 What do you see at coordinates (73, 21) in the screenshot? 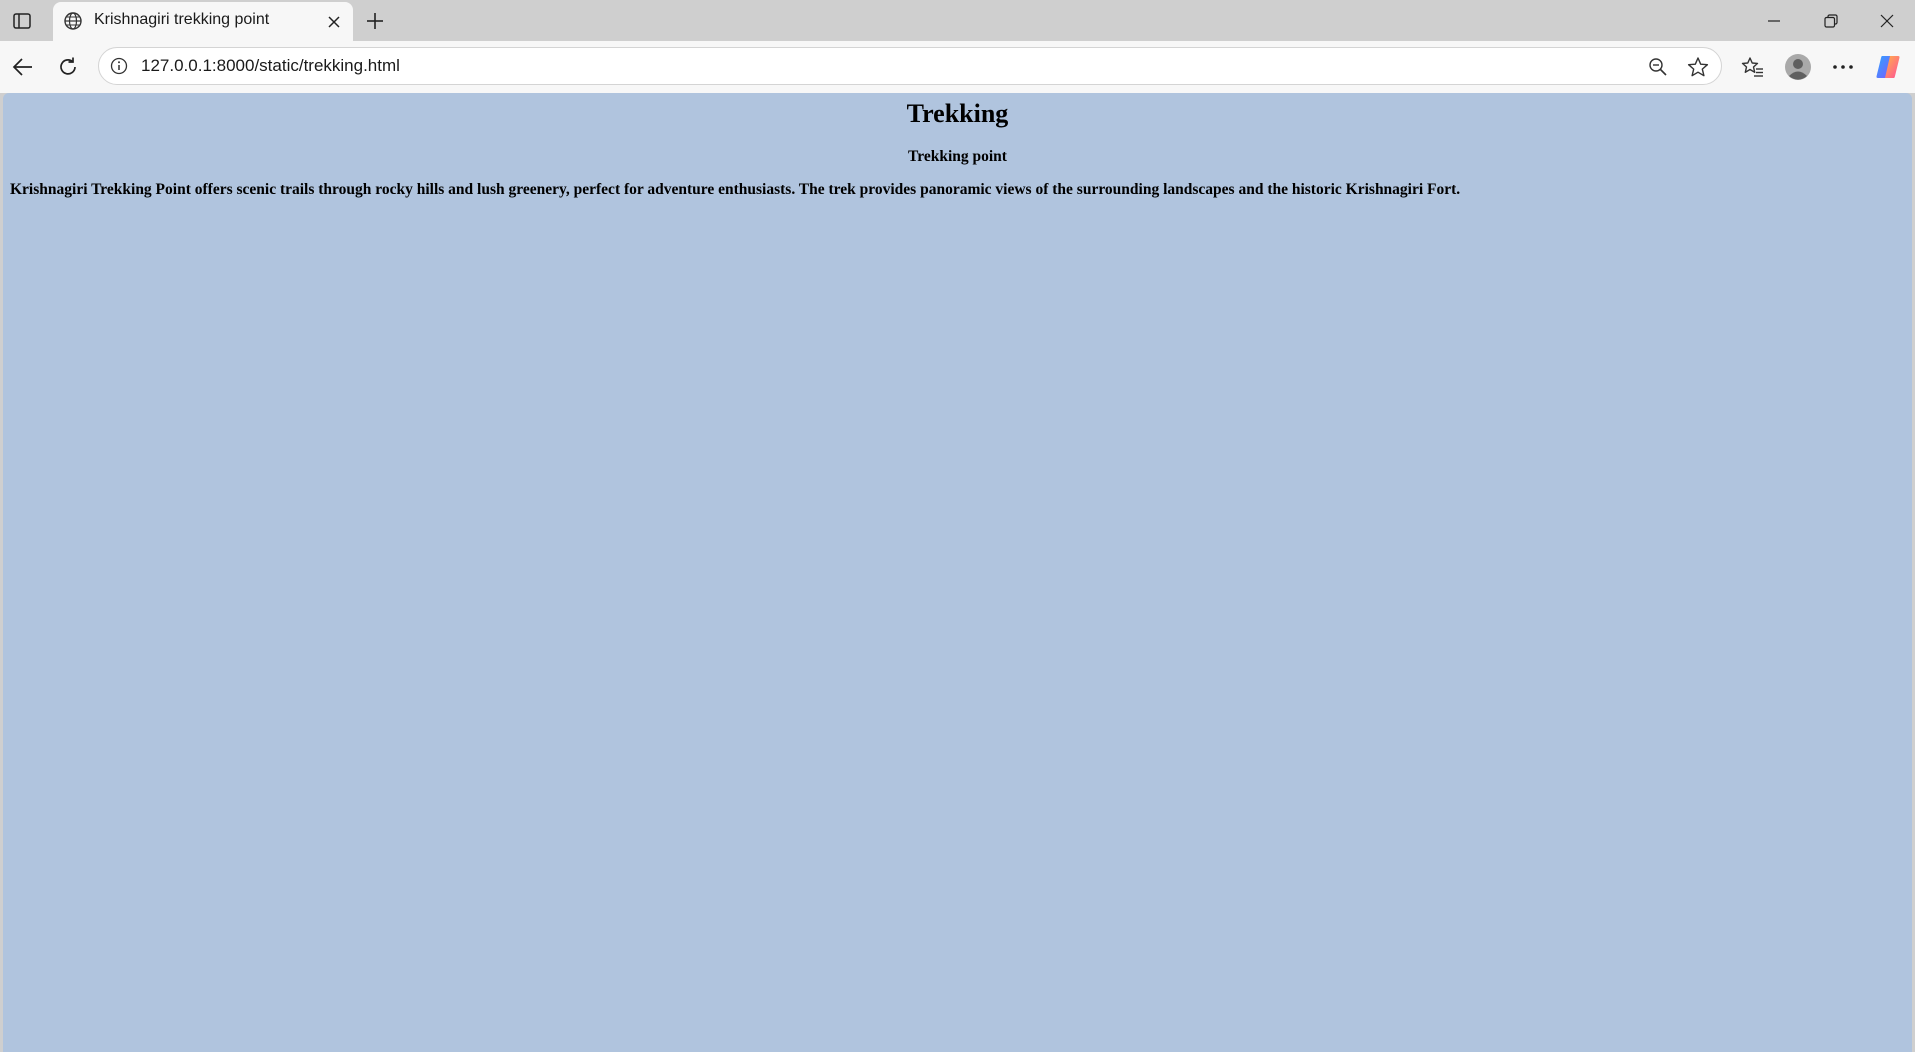
I see `globe-icon` at bounding box center [73, 21].